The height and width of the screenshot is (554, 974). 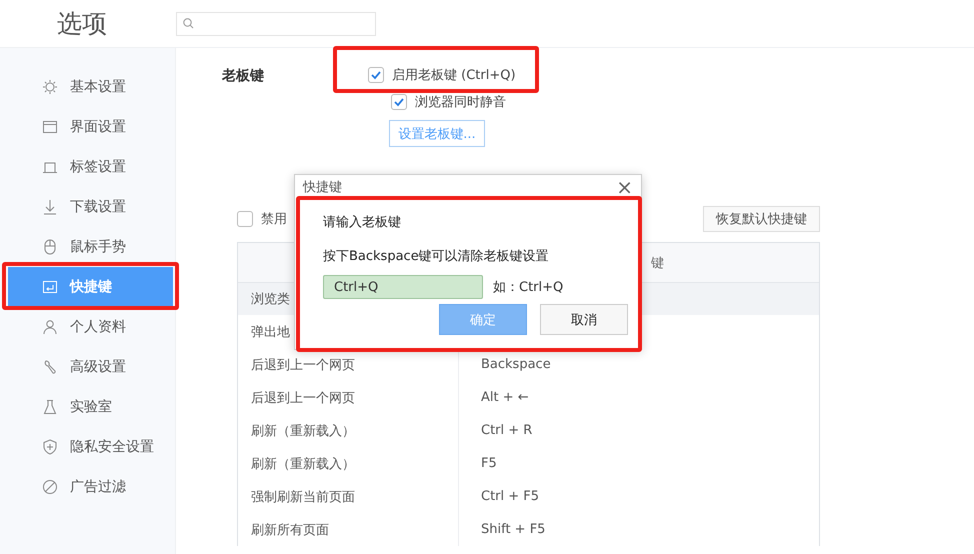 I want to click on section-label: 老板键, so click(x=243, y=76).